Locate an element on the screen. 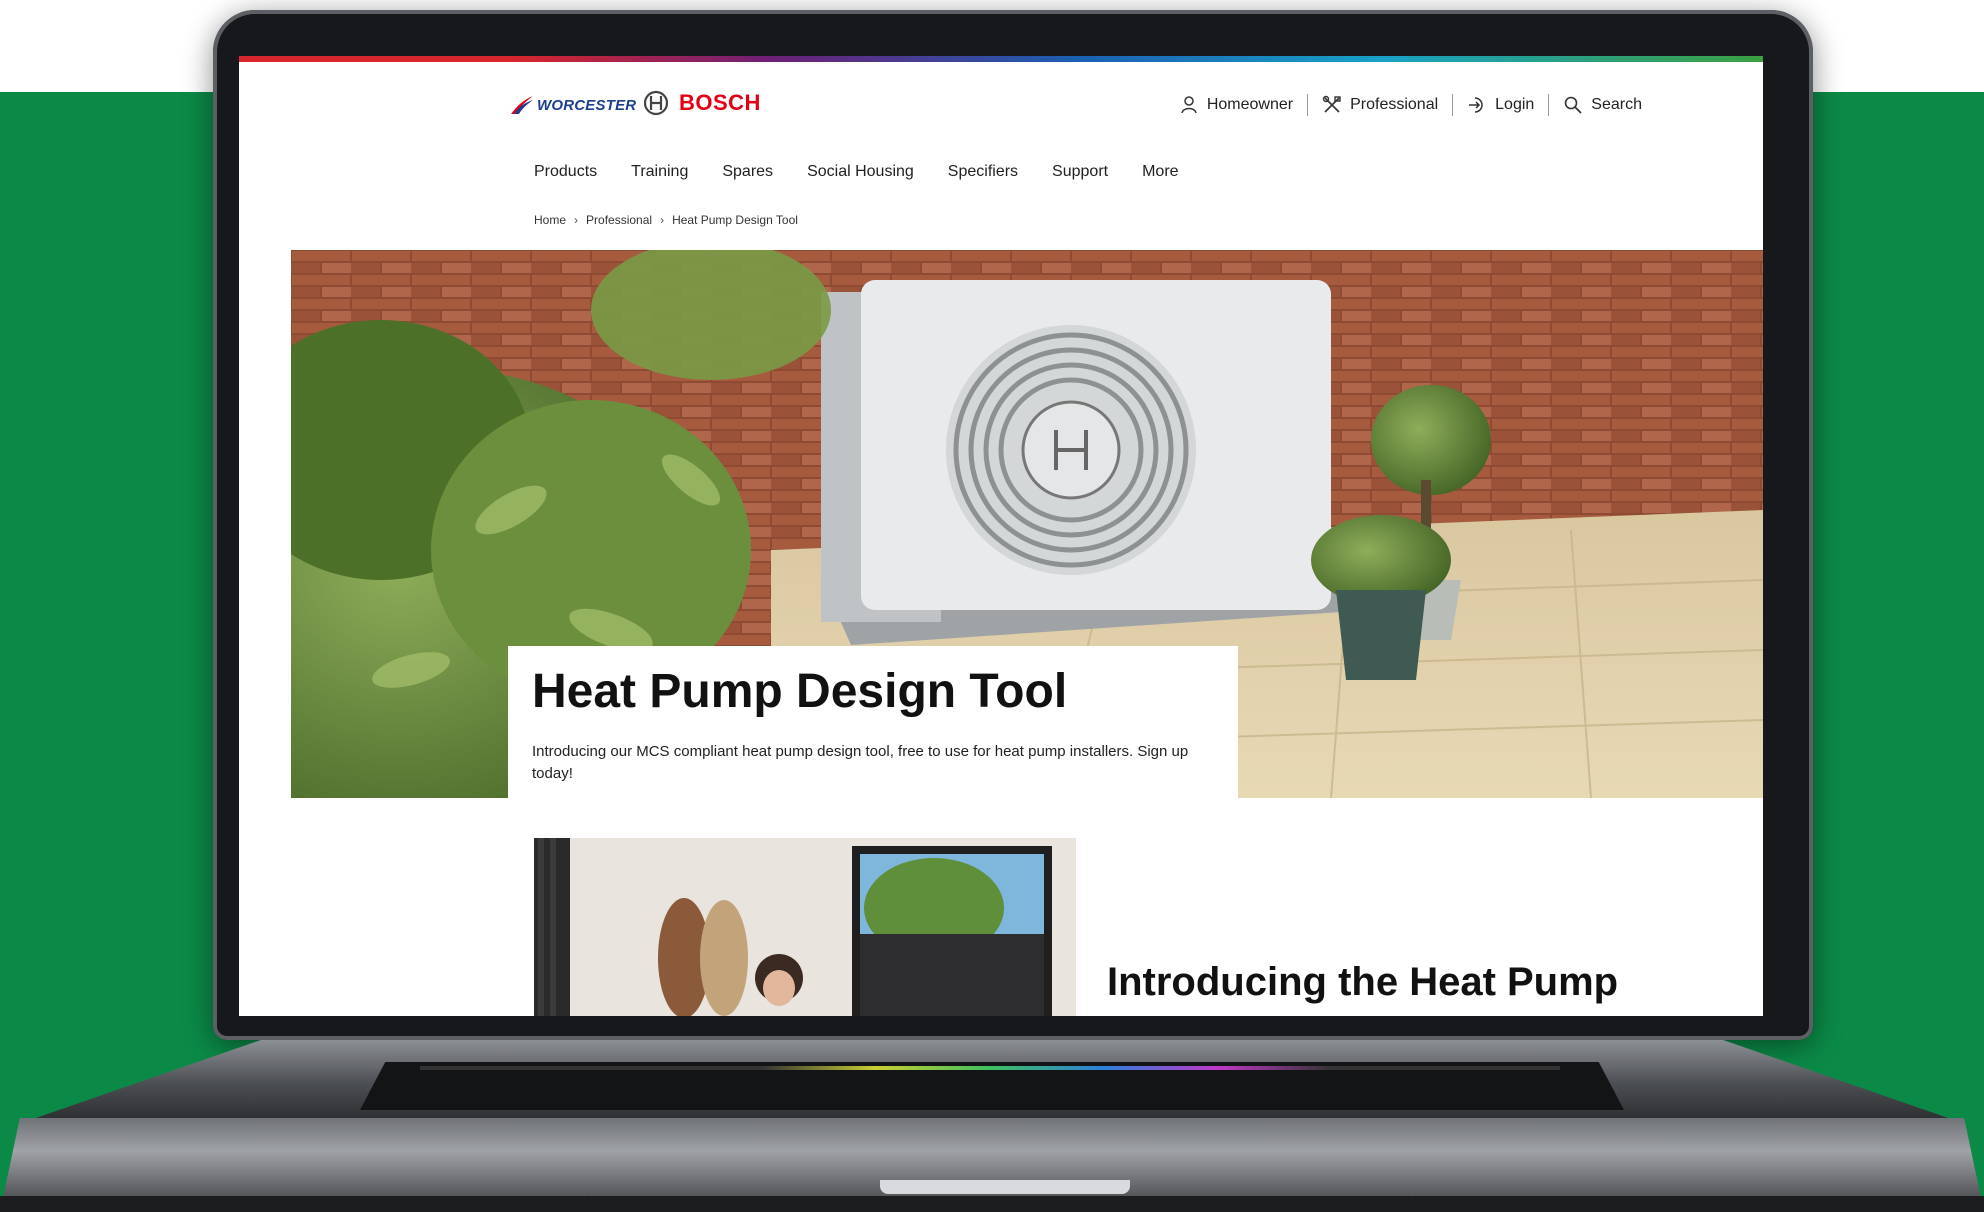 The image size is (1984, 1212). interior-illustration is located at coordinates (805, 927).